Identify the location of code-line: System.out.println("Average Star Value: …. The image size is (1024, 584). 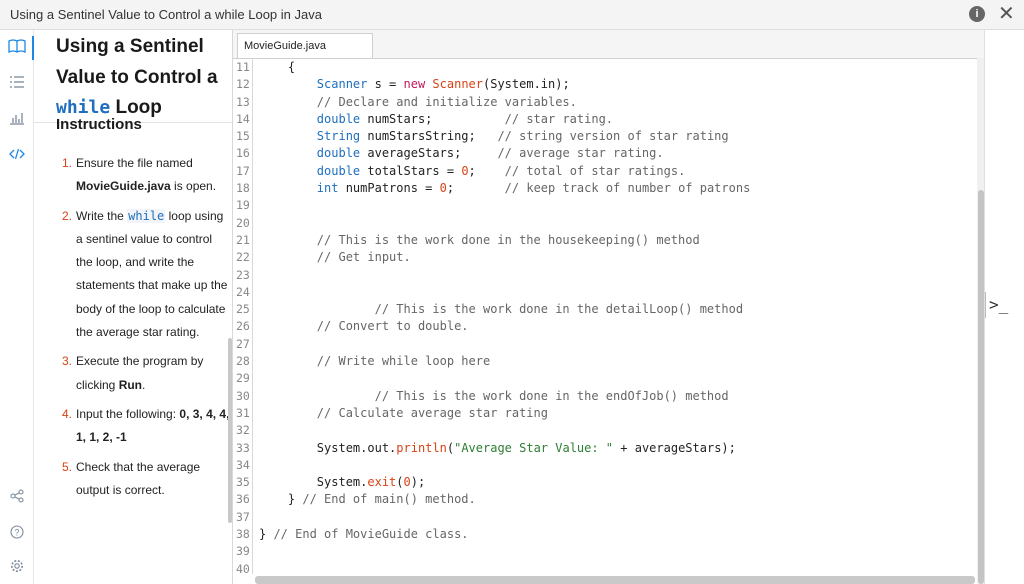
(526, 447).